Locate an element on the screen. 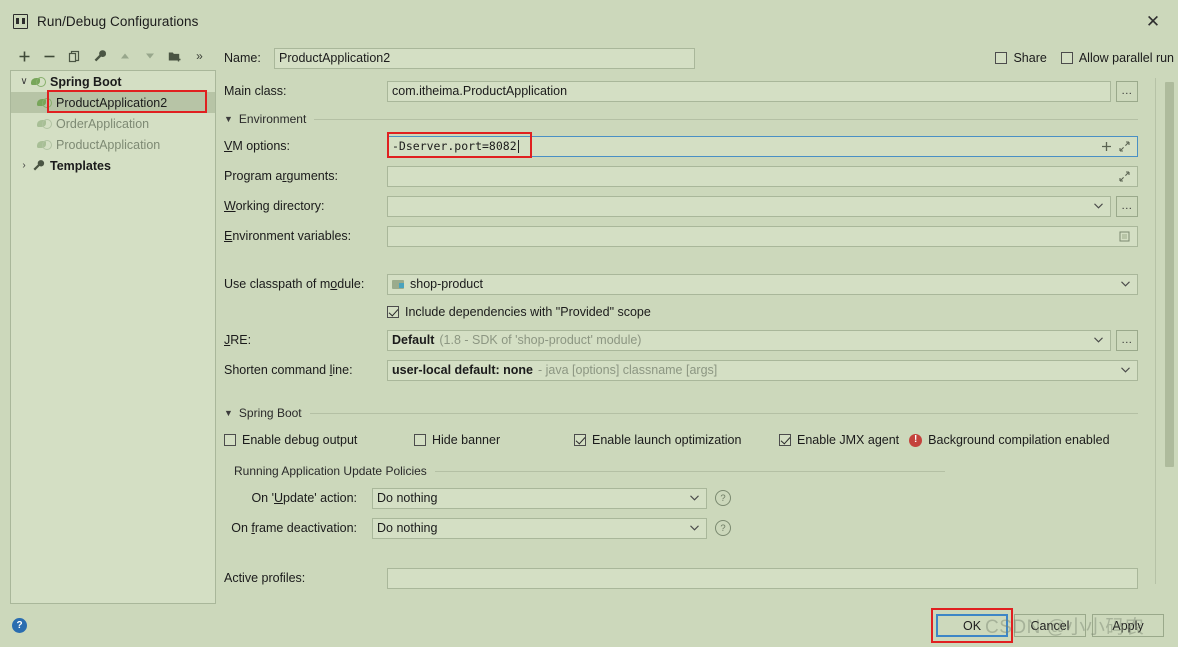  share-checkbox-row: Share is located at coordinates (1021, 58).